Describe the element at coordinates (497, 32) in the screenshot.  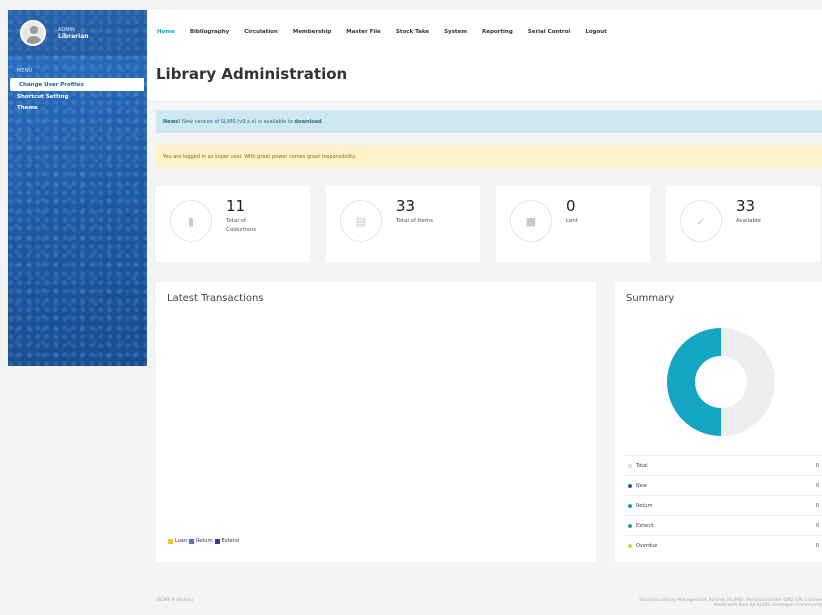
I see `nav-reporting: Reporting` at that location.